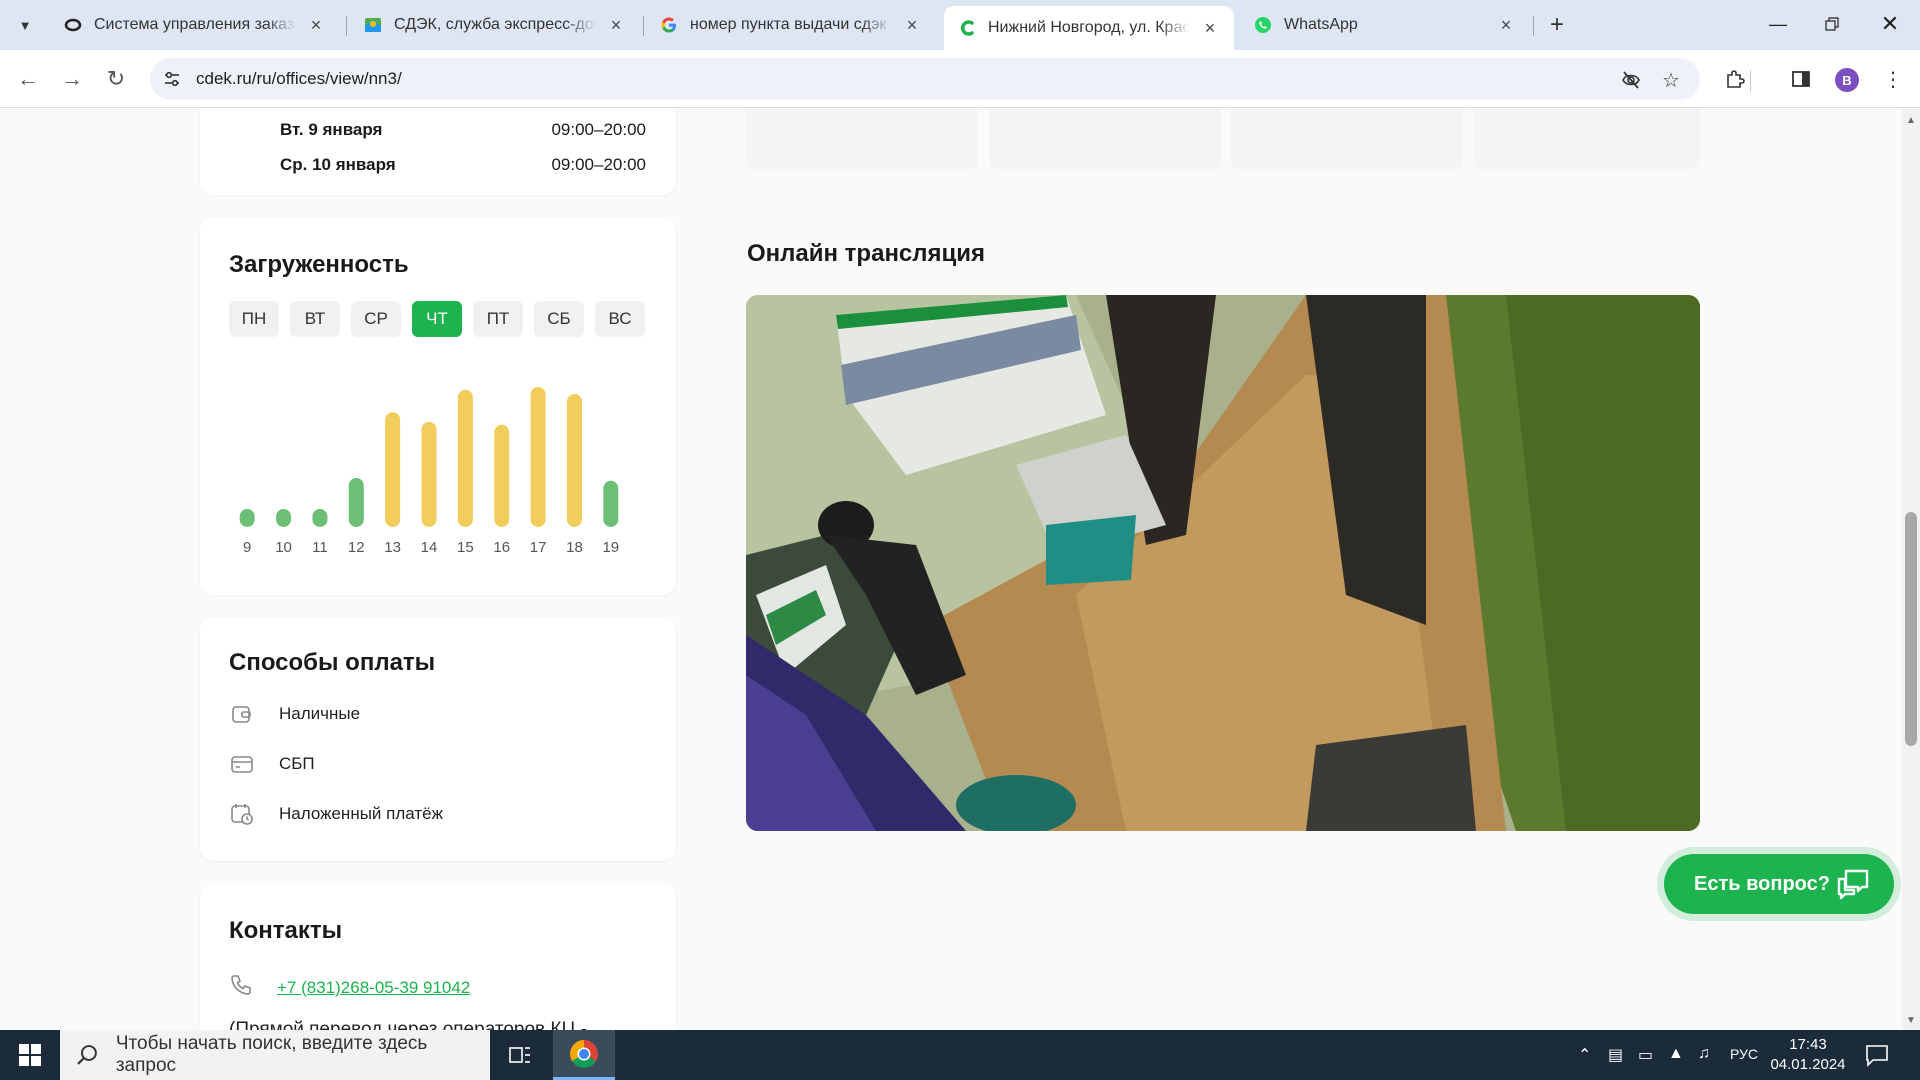  I want to click on browser-toolbar: ← → ↻ cdek.ru/ru/offices/view/nn3/ ☆ B ⋮, so click(960, 79).